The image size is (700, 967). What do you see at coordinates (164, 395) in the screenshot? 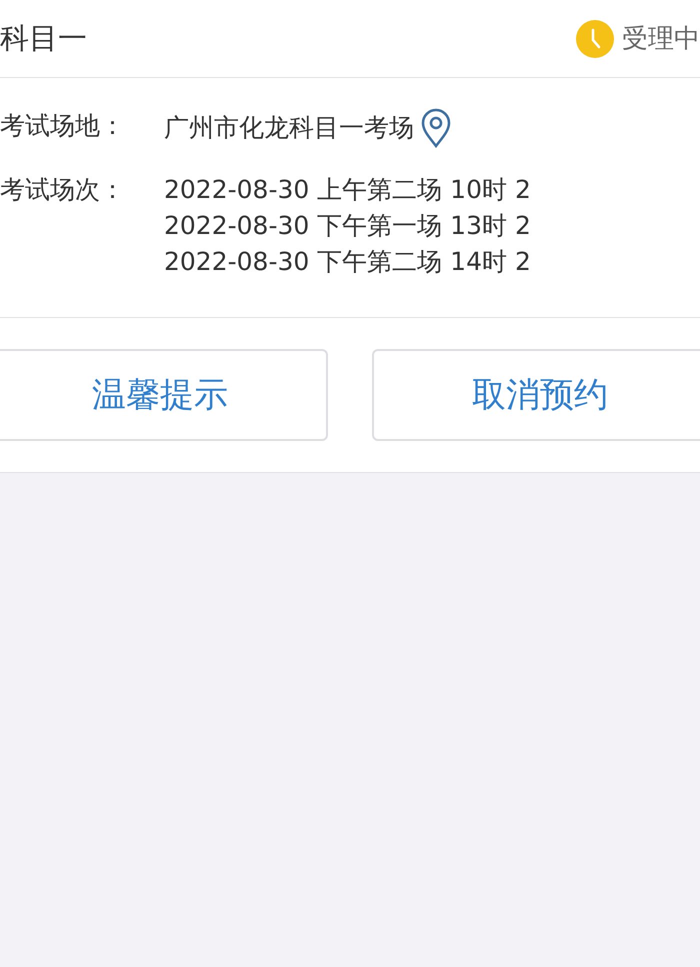
I see `action-button: 温馨提示` at bounding box center [164, 395].